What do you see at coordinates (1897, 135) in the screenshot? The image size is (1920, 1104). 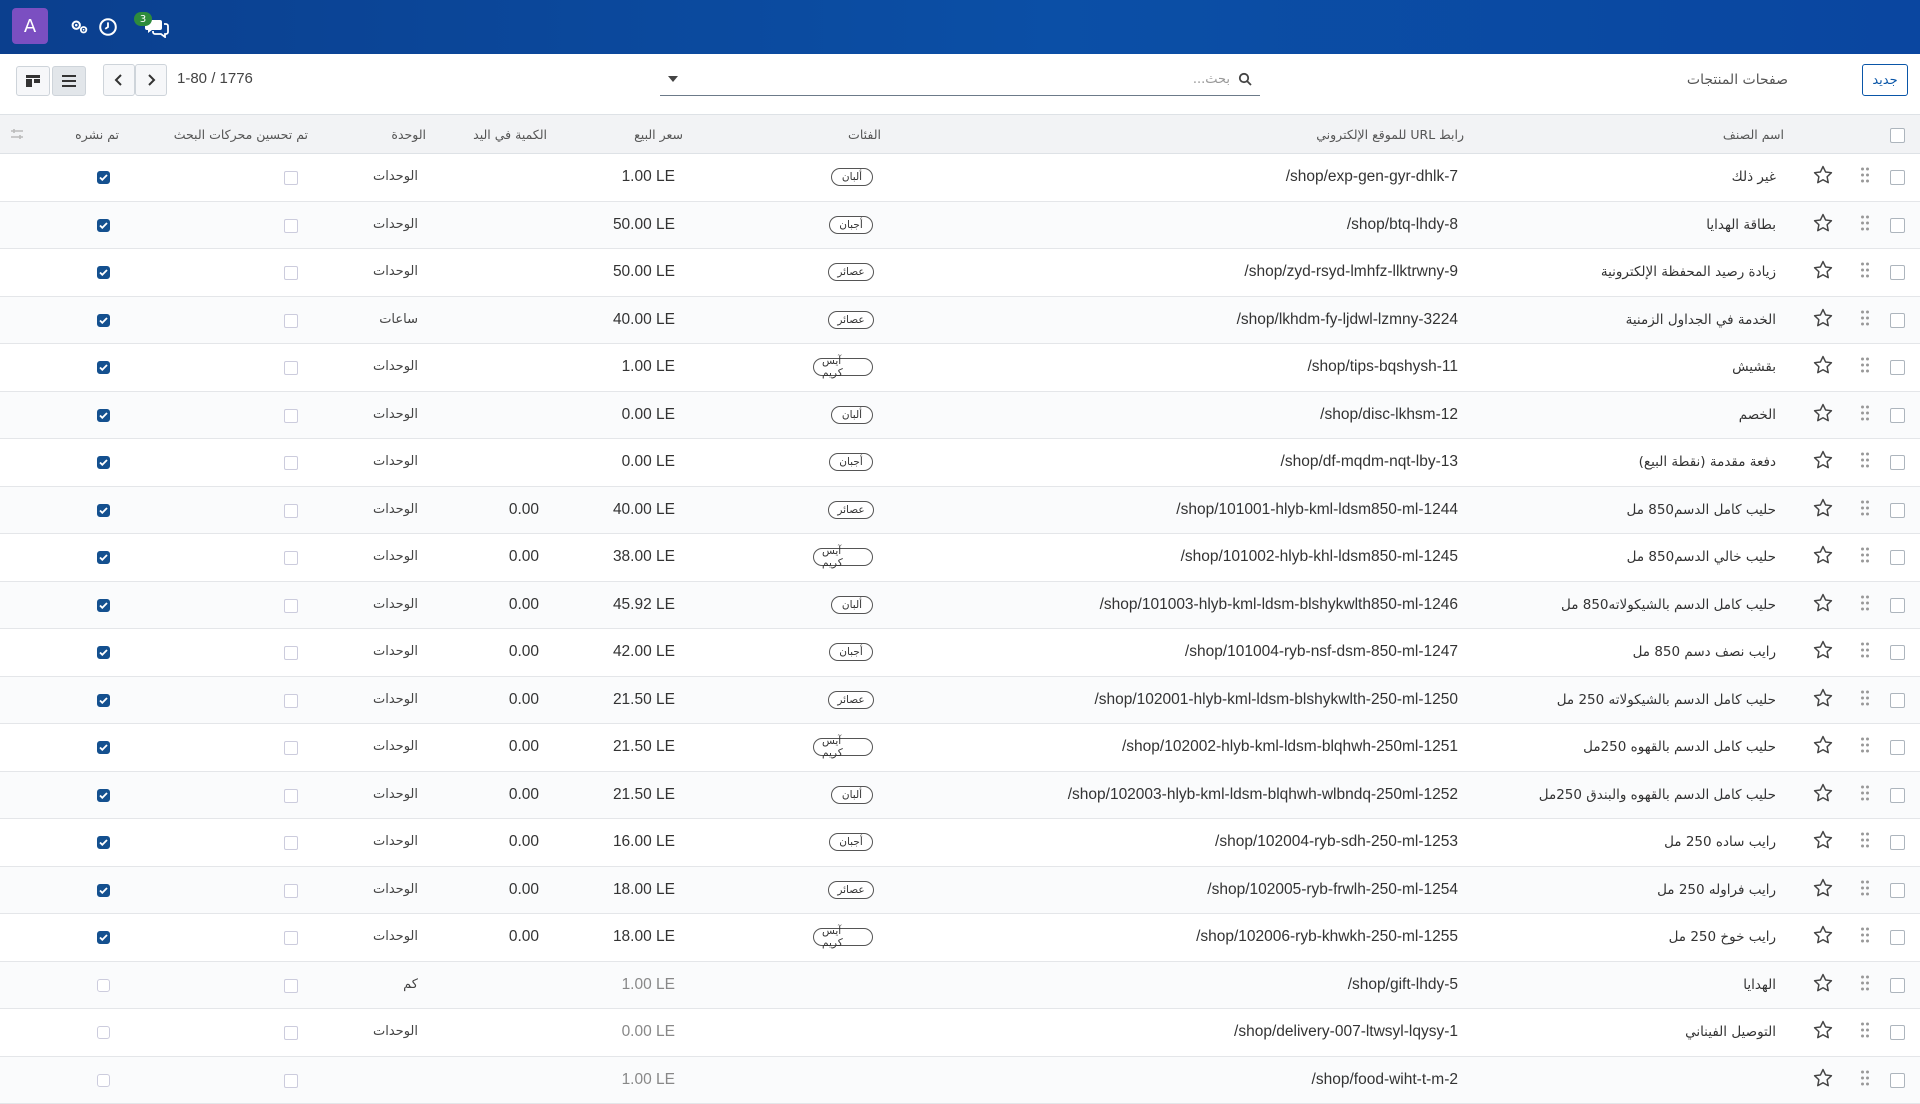 I see `select-all-checkbox` at bounding box center [1897, 135].